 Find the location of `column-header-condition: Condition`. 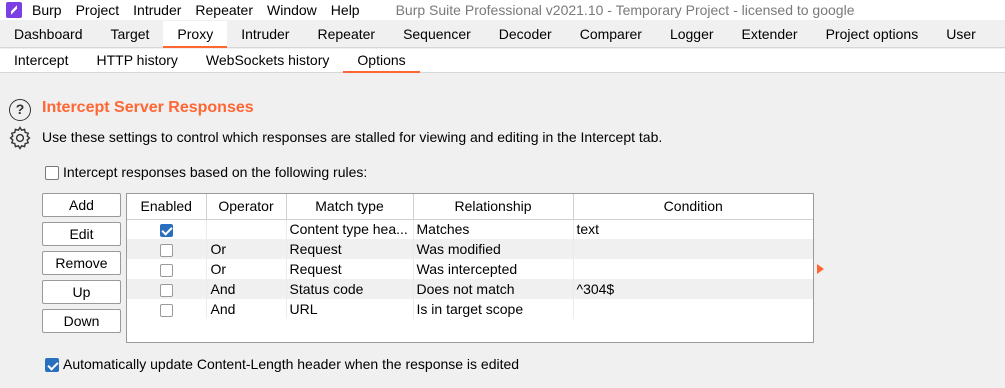

column-header-condition: Condition is located at coordinates (693, 207).